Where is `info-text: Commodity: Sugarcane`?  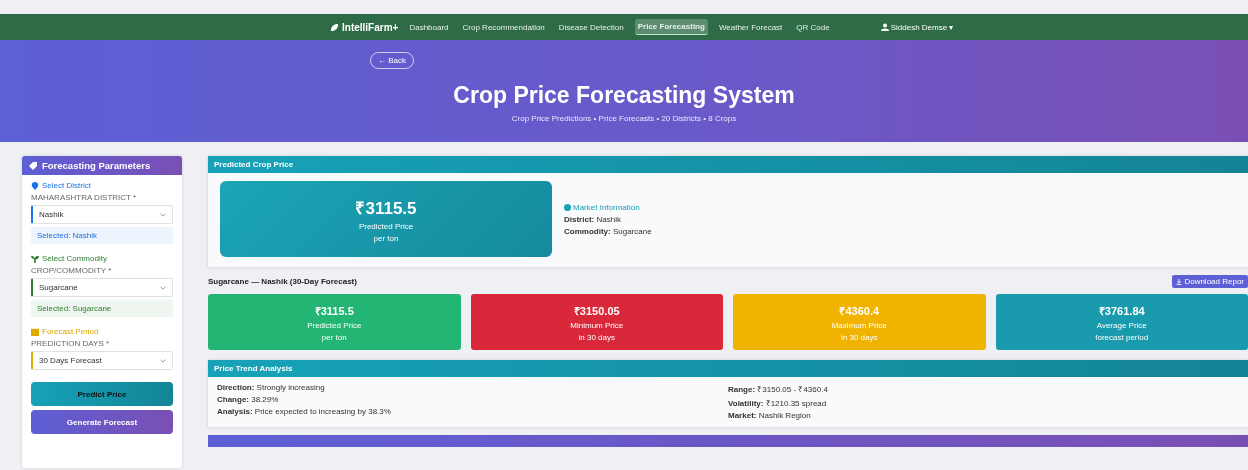 info-text: Commodity: Sugarcane is located at coordinates (608, 231).